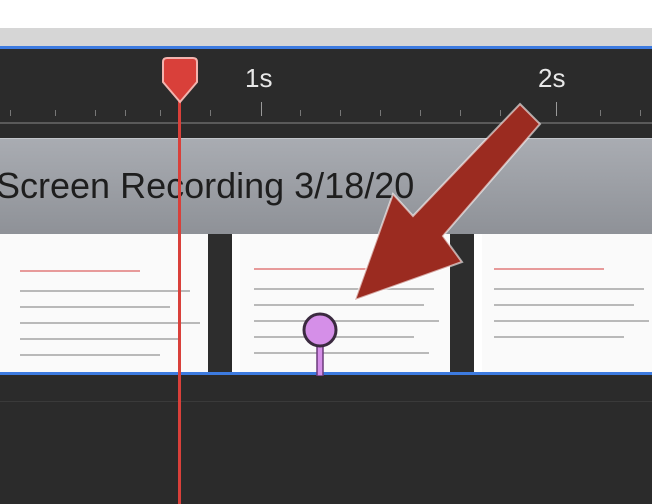 This screenshot has width=652, height=504. What do you see at coordinates (326, 24) in the screenshot?
I see `window-top-area` at bounding box center [326, 24].